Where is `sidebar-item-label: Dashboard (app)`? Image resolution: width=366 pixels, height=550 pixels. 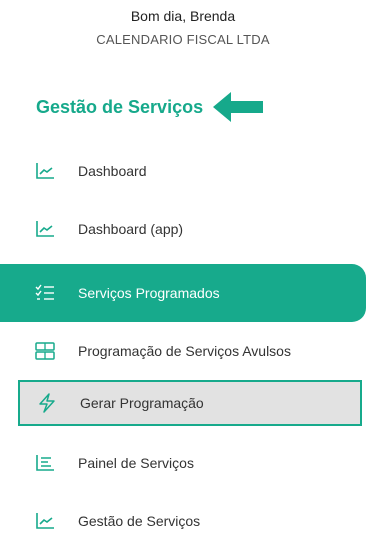 sidebar-item-label: Dashboard (app) is located at coordinates (131, 229).